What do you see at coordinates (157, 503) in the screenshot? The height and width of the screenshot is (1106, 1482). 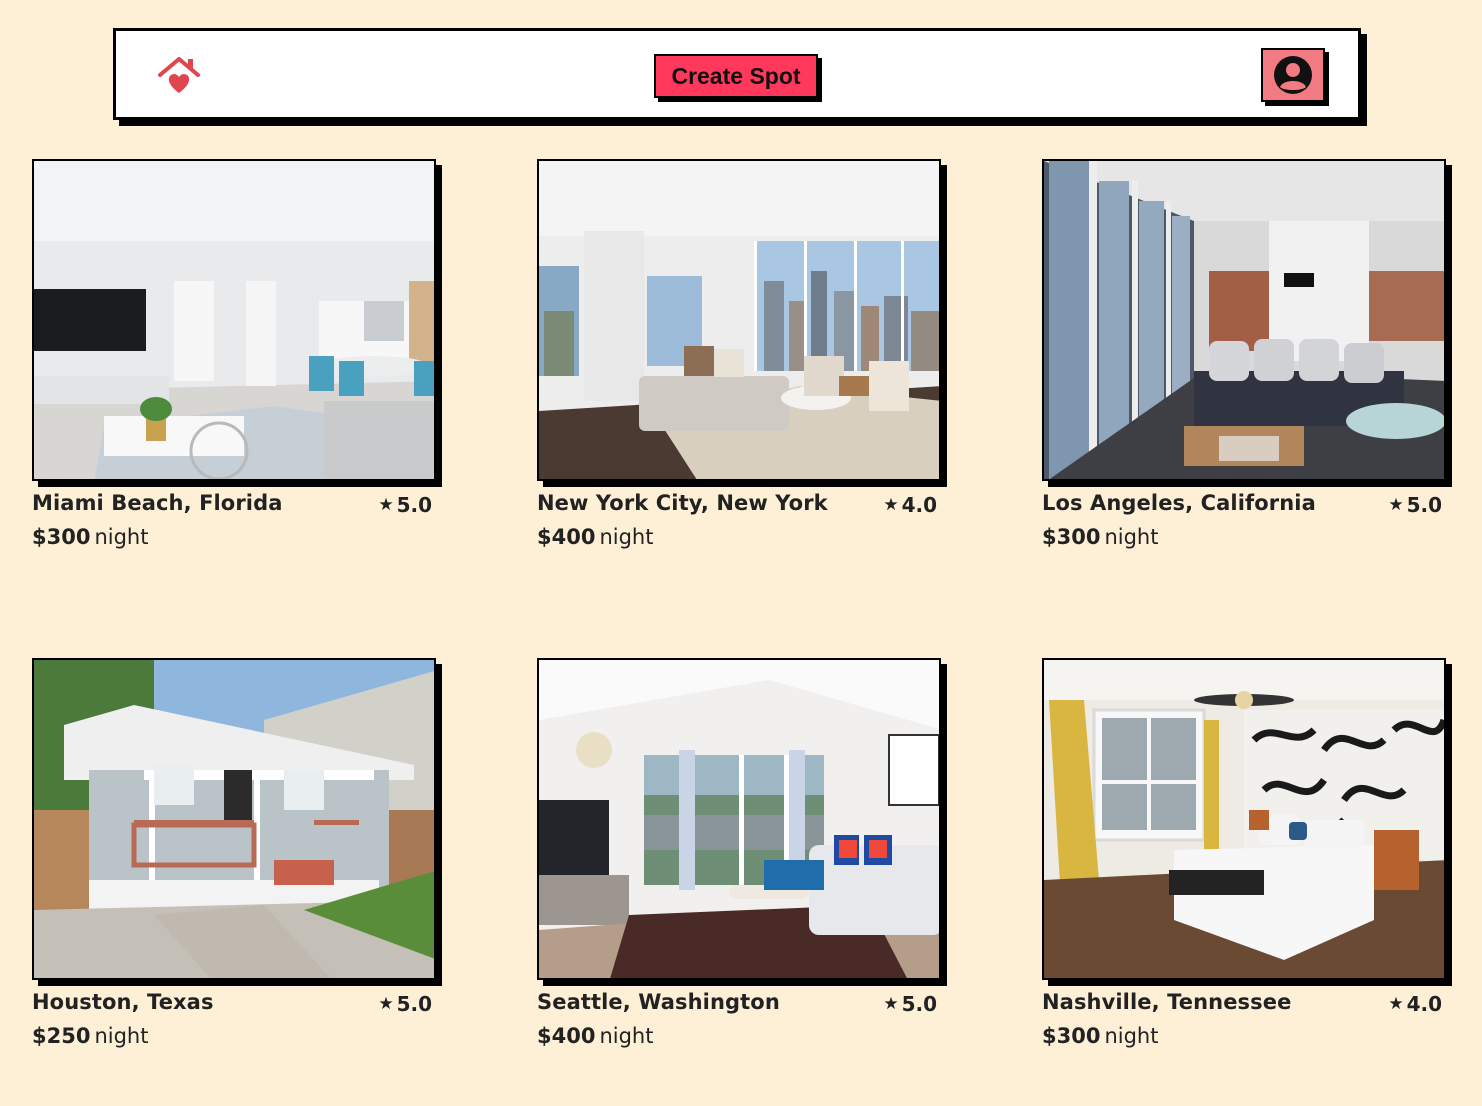 I see `spot-location: Miami Beach, Florida` at bounding box center [157, 503].